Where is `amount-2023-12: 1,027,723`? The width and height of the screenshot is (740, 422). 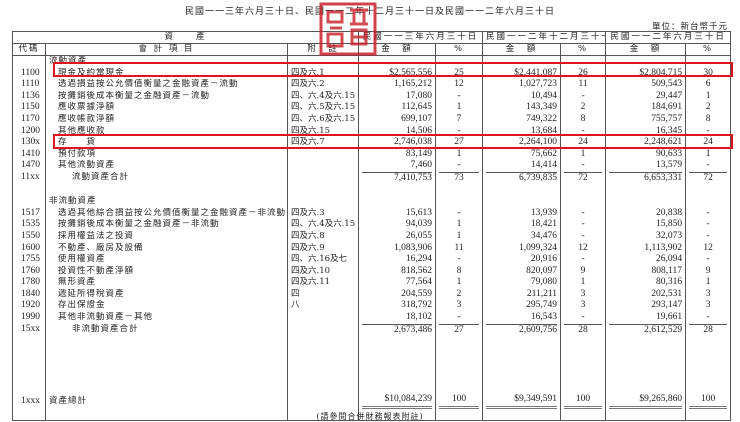 amount-2023-12: 1,027,723 is located at coordinates (522, 85).